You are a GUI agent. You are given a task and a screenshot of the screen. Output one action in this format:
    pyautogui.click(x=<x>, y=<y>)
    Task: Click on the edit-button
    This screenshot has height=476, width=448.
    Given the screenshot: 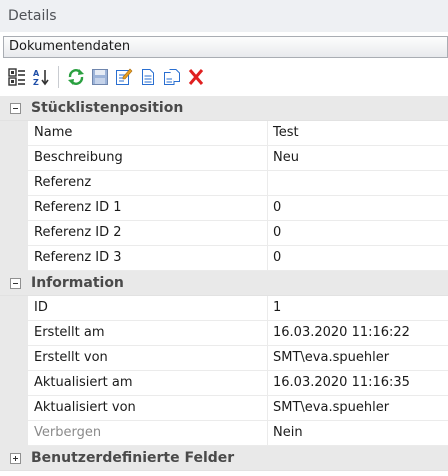 What is the action you would take?
    pyautogui.click(x=124, y=77)
    